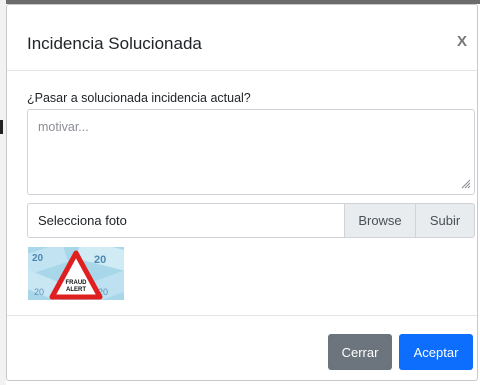 The height and width of the screenshot is (385, 480). Describe the element at coordinates (436, 352) in the screenshot. I see `accept-button: Aceptar` at that location.